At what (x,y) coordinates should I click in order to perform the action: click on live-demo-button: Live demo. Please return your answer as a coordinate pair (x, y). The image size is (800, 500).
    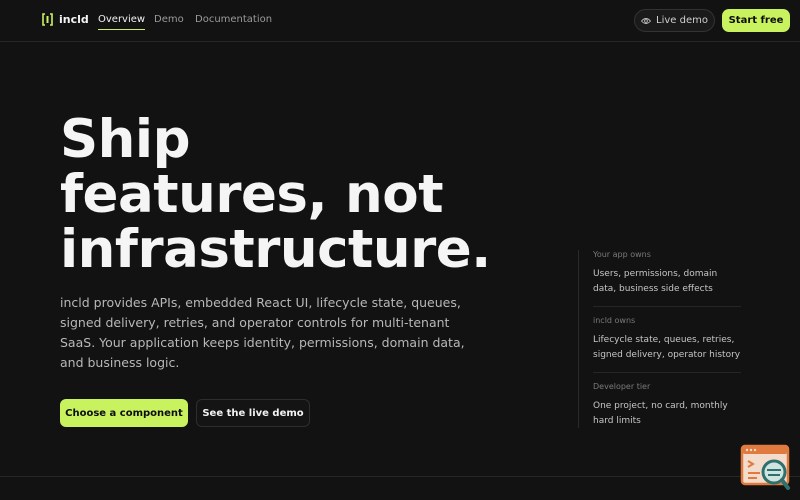
    Looking at the image, I should click on (674, 20).